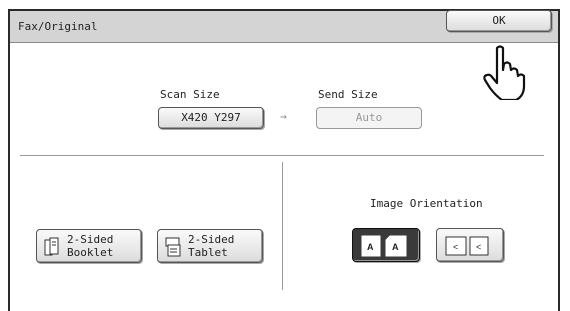 This screenshot has height=311, width=570. I want to click on two-sided-booklet-label: 2-Sided Booklet, so click(90, 246).